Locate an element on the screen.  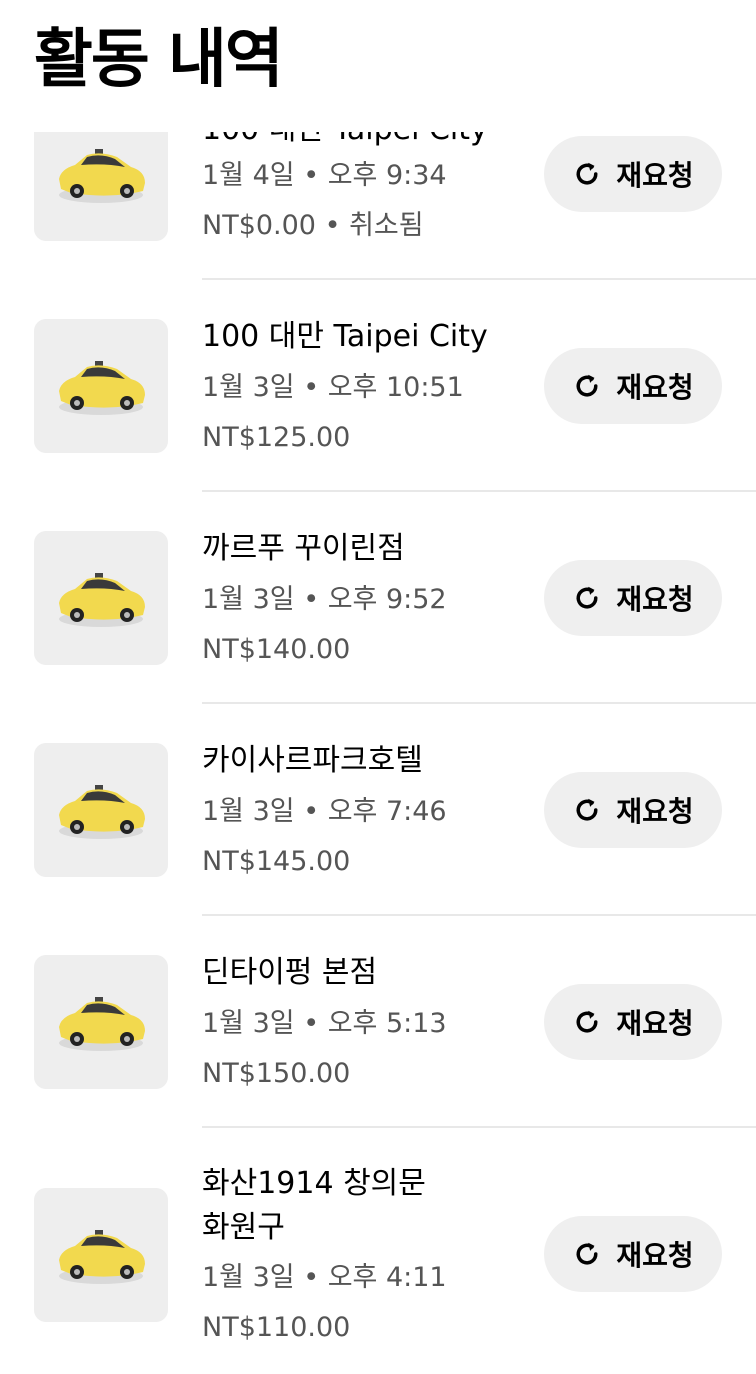
trip-destination: 100 대만 Taipei City is located at coordinates (345, 336).